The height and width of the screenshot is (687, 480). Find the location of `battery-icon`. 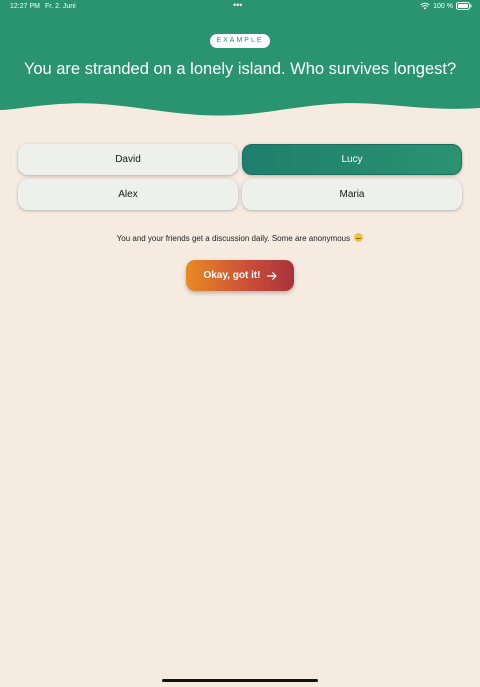

battery-icon is located at coordinates (464, 6).